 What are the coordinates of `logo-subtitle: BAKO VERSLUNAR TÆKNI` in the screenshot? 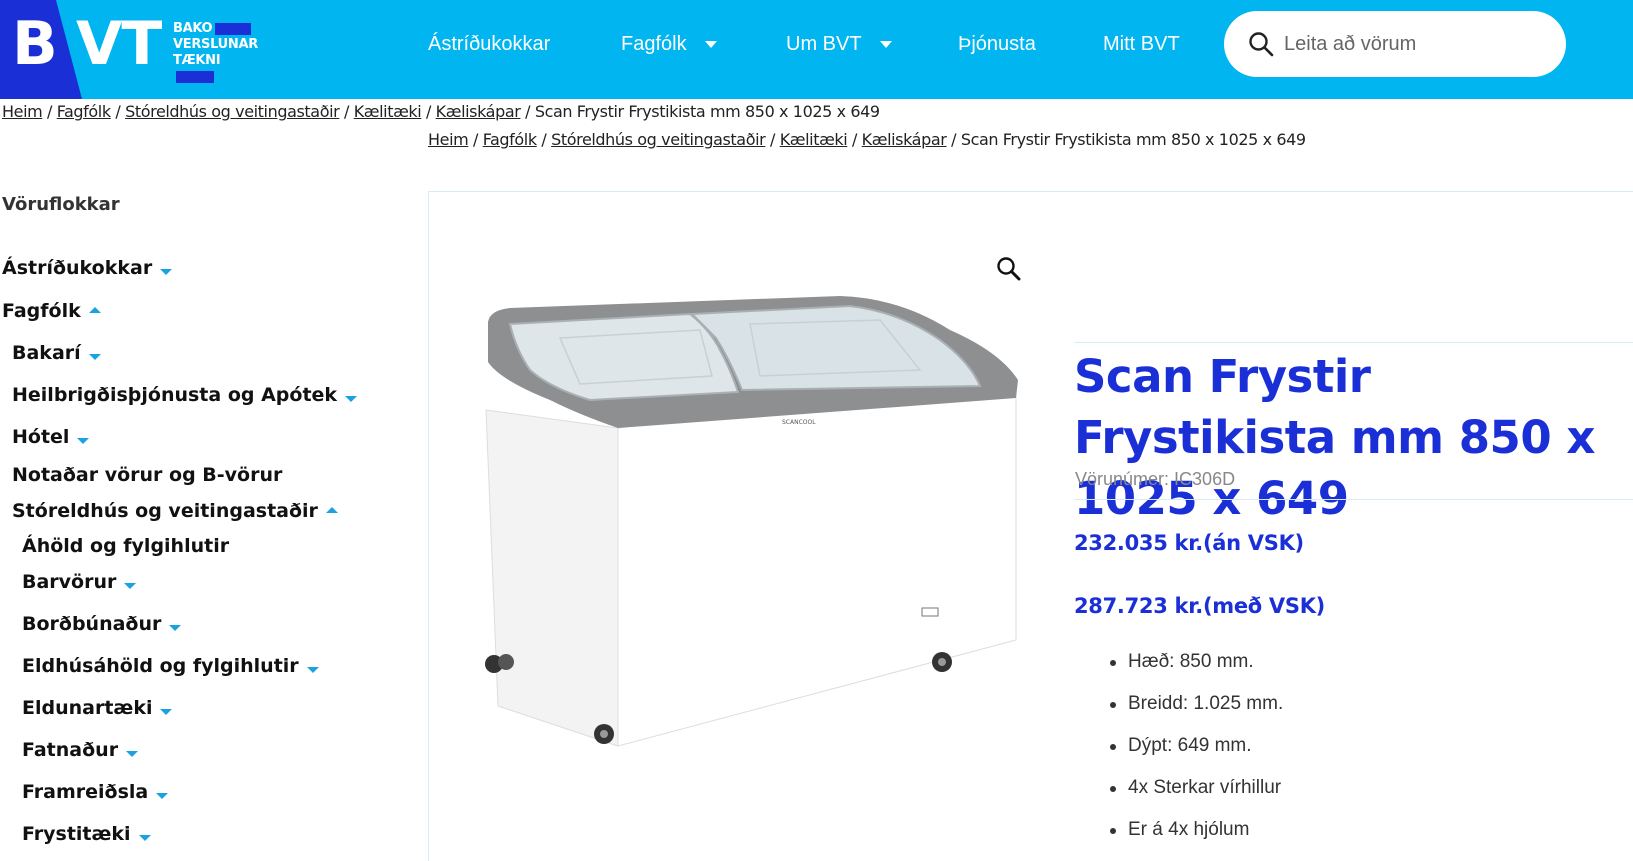 It's located at (215, 53).